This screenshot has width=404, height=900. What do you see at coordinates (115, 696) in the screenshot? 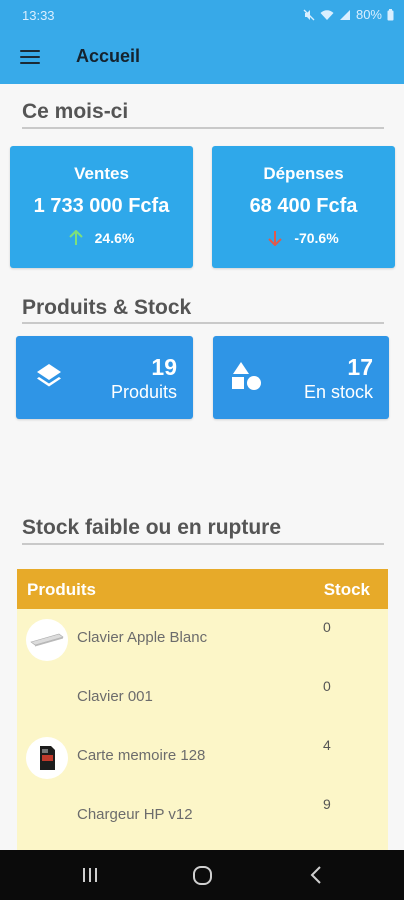
I see `product-name: Clavier 001` at bounding box center [115, 696].